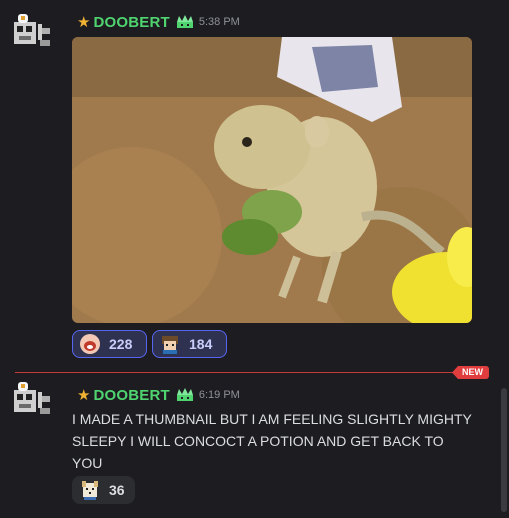 The width and height of the screenshot is (509, 518). I want to click on new-messages-divider, so click(235, 372).